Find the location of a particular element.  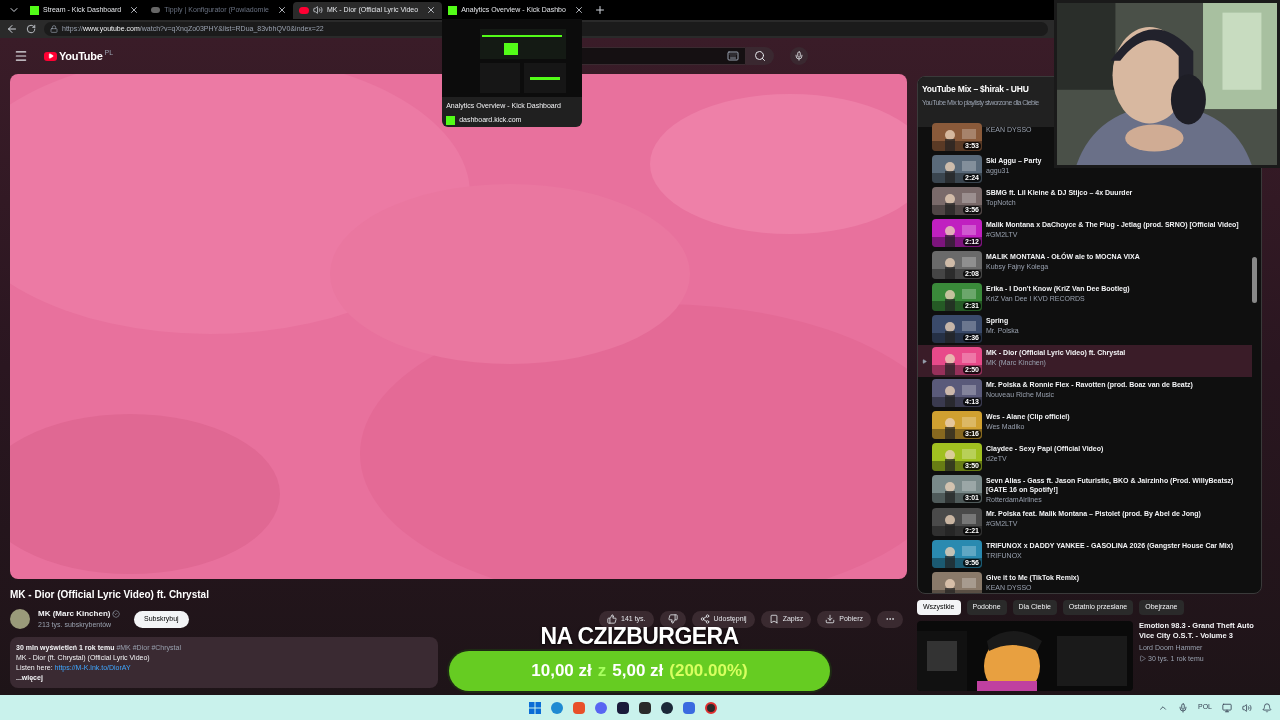

dislike-button is located at coordinates (672, 619).